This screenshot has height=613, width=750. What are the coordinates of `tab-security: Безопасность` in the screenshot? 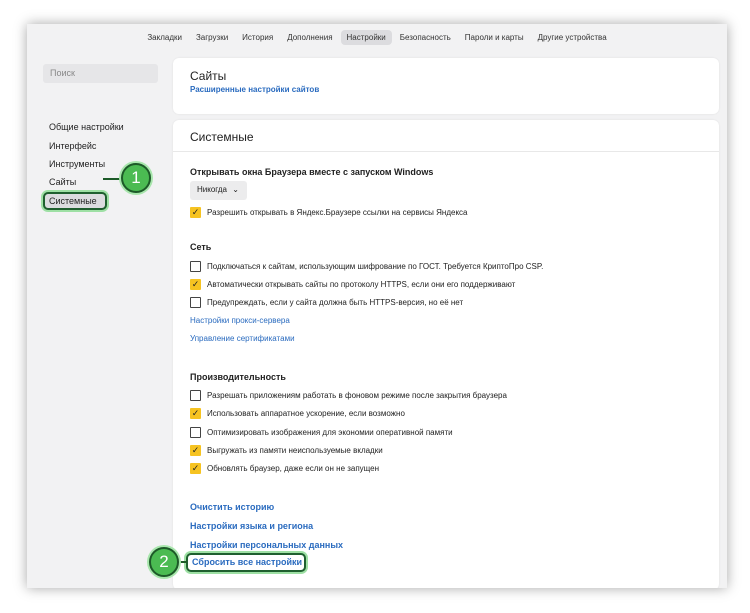 It's located at (425, 37).